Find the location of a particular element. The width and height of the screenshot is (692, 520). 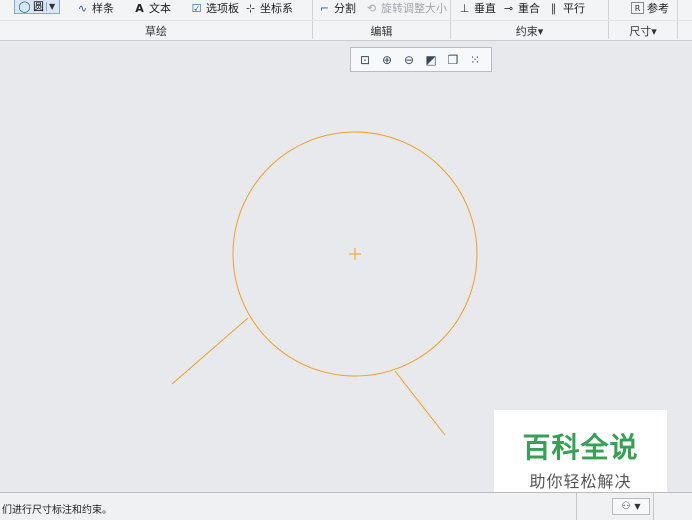

divide-button: ⌐ 分割 is located at coordinates (337, 8).